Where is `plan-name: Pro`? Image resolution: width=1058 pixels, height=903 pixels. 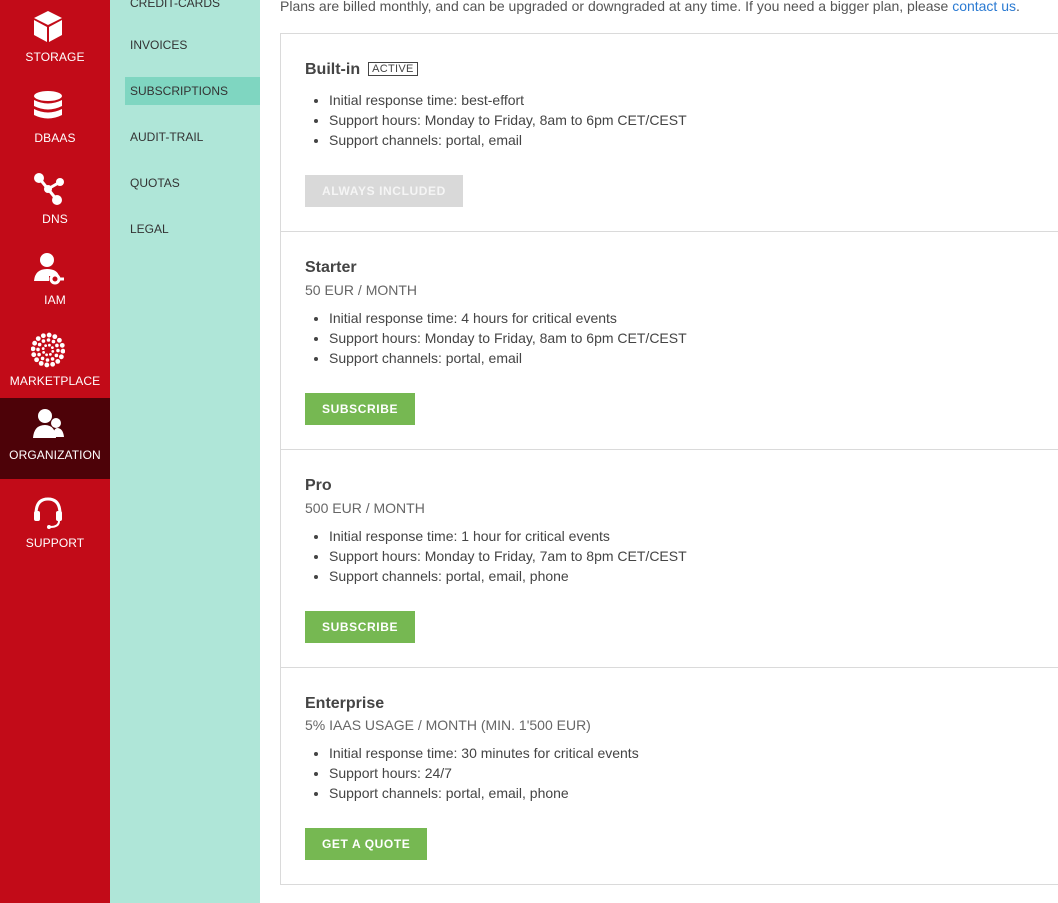 plan-name: Pro is located at coordinates (318, 485).